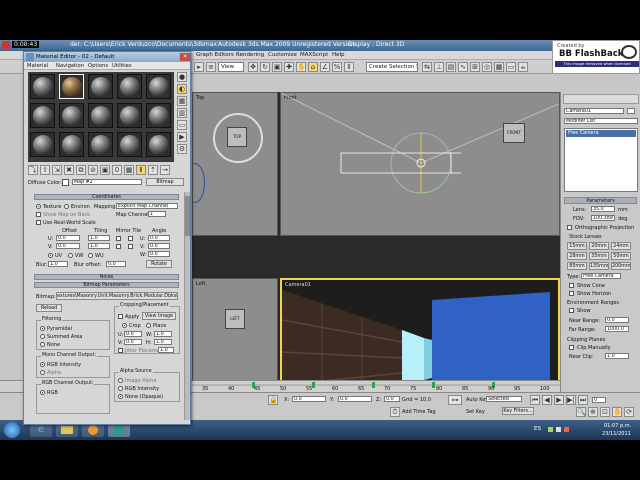 The height and width of the screenshot is (480, 640). I want to click on u-angle-field: 0.0, so click(159, 238).